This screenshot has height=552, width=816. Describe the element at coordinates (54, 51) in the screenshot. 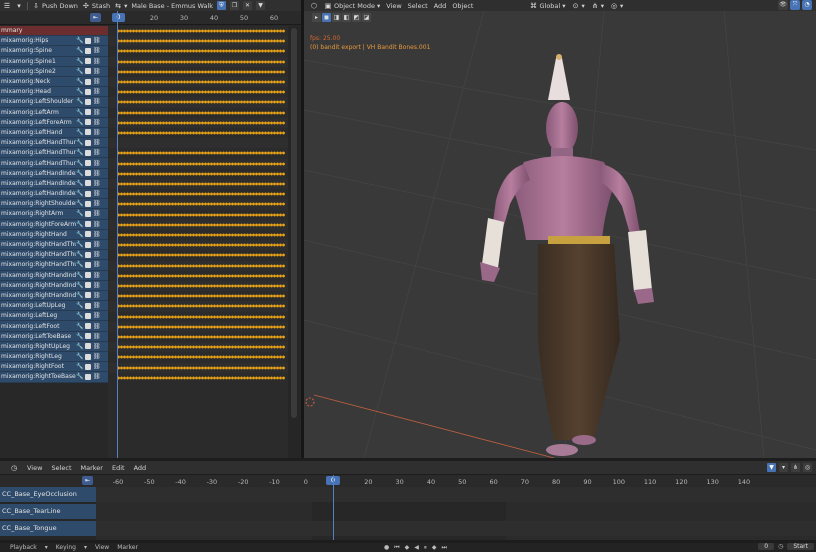

I see `bone-channel: mixamorig:Spine 🔧 ⛓` at that location.